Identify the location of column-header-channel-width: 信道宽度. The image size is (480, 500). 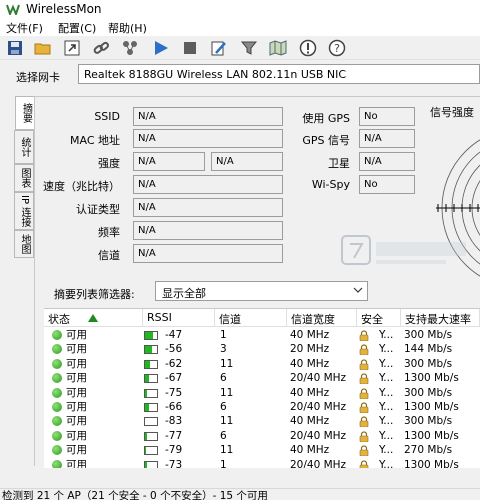
(322, 318).